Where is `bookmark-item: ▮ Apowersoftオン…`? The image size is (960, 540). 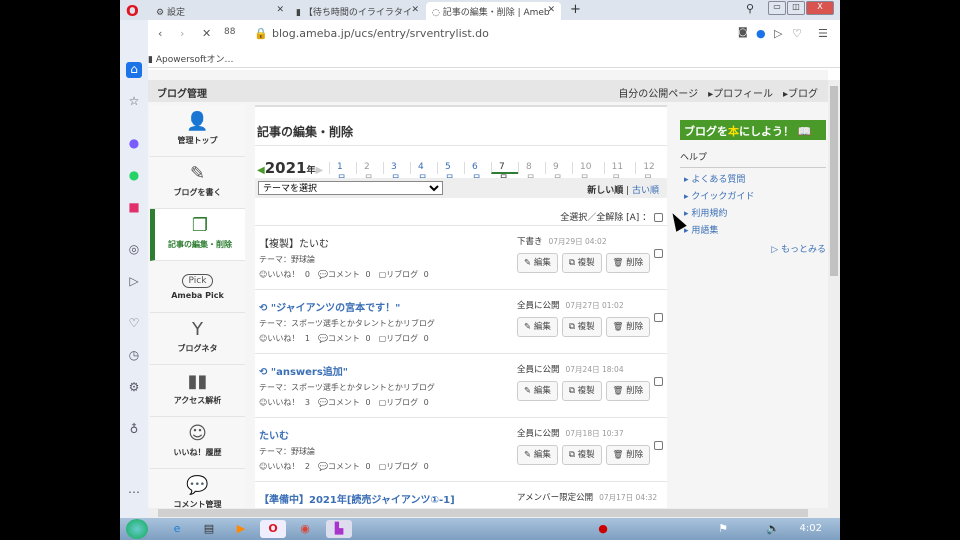 bookmark-item: ▮ Apowersoftオン… is located at coordinates (191, 58).